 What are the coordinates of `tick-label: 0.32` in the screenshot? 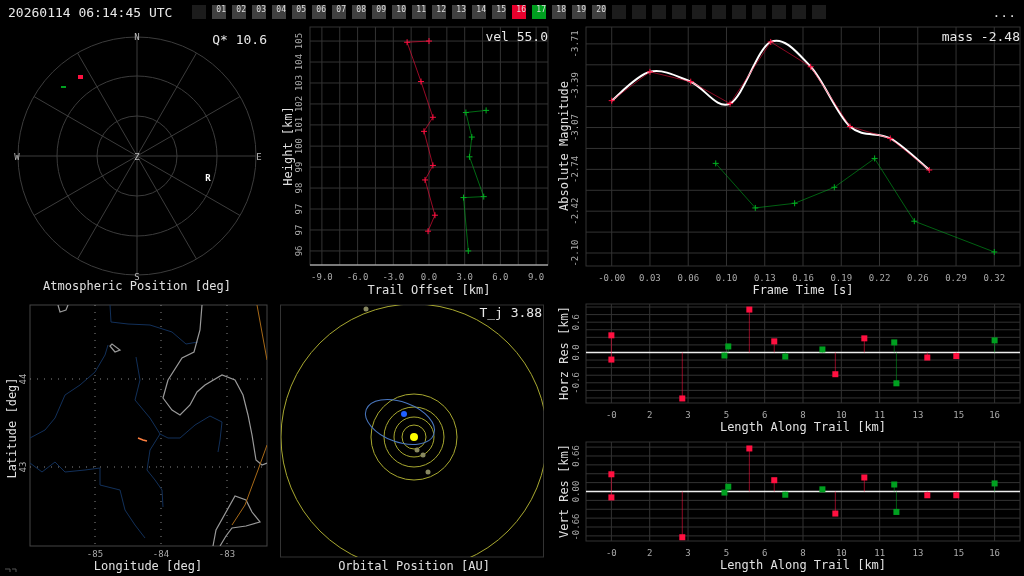 It's located at (994, 278).